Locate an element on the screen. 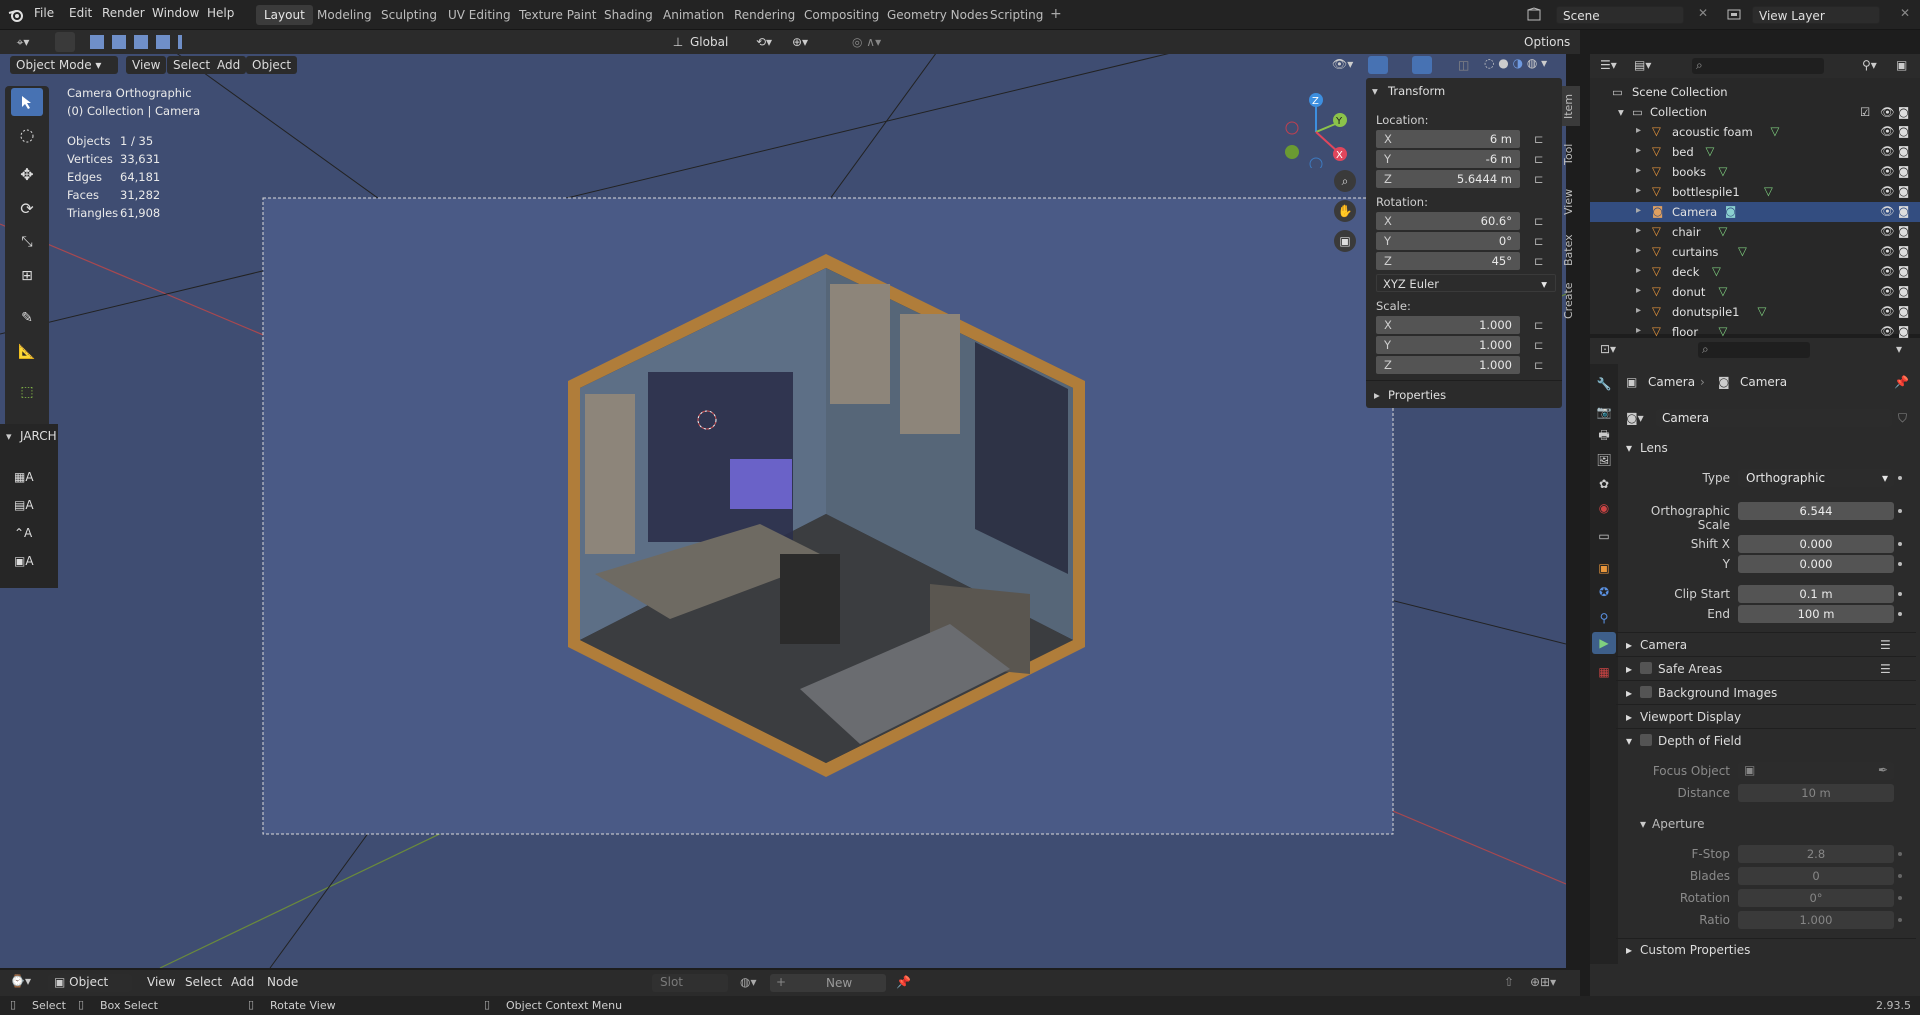  editor-type-icon: ⌚▾ is located at coordinates (20, 981).